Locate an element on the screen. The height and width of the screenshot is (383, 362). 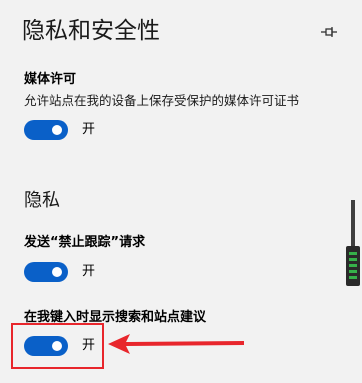
dnt-toggle-row: 开 is located at coordinates (59, 272).